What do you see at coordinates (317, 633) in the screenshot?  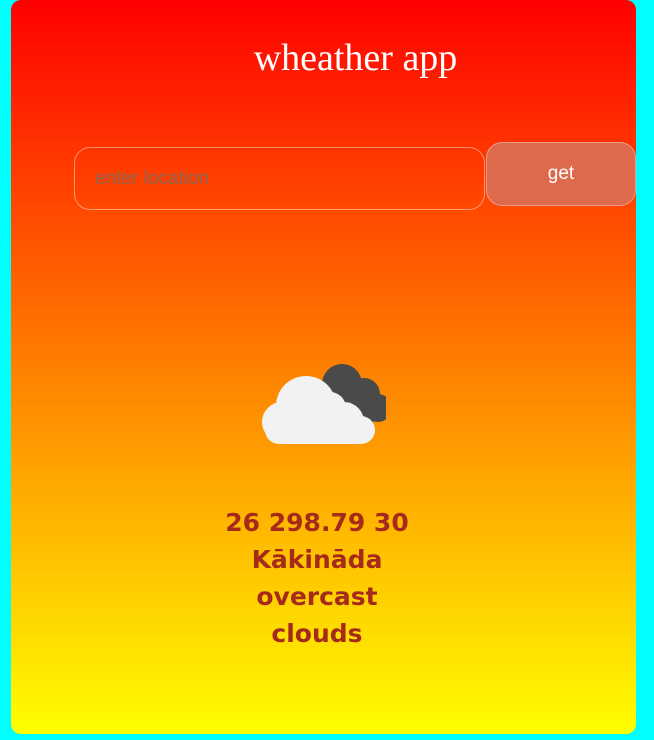 I see `weather-description-2: clouds` at bounding box center [317, 633].